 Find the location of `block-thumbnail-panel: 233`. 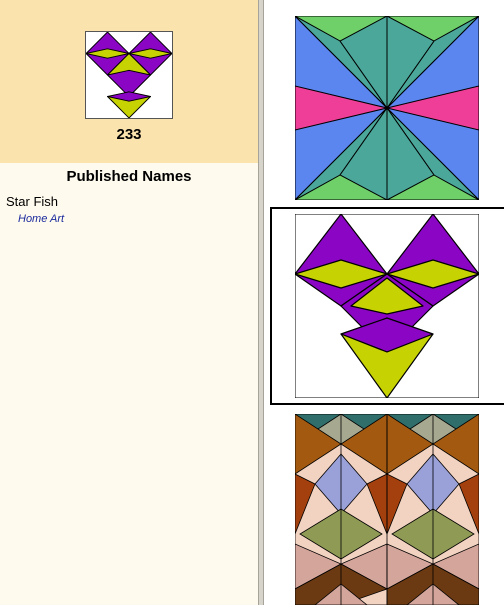

block-thumbnail-panel: 233 is located at coordinates (129, 81).